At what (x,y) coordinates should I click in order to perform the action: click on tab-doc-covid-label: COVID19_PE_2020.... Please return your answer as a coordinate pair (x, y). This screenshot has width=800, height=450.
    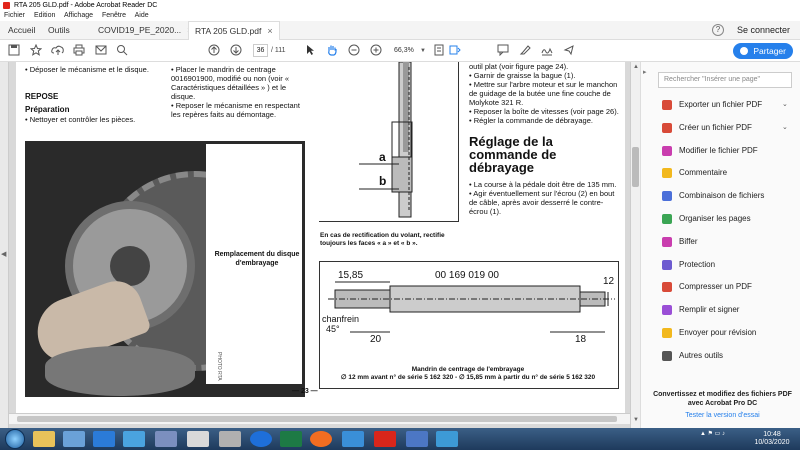
    Looking at the image, I should click on (140, 30).